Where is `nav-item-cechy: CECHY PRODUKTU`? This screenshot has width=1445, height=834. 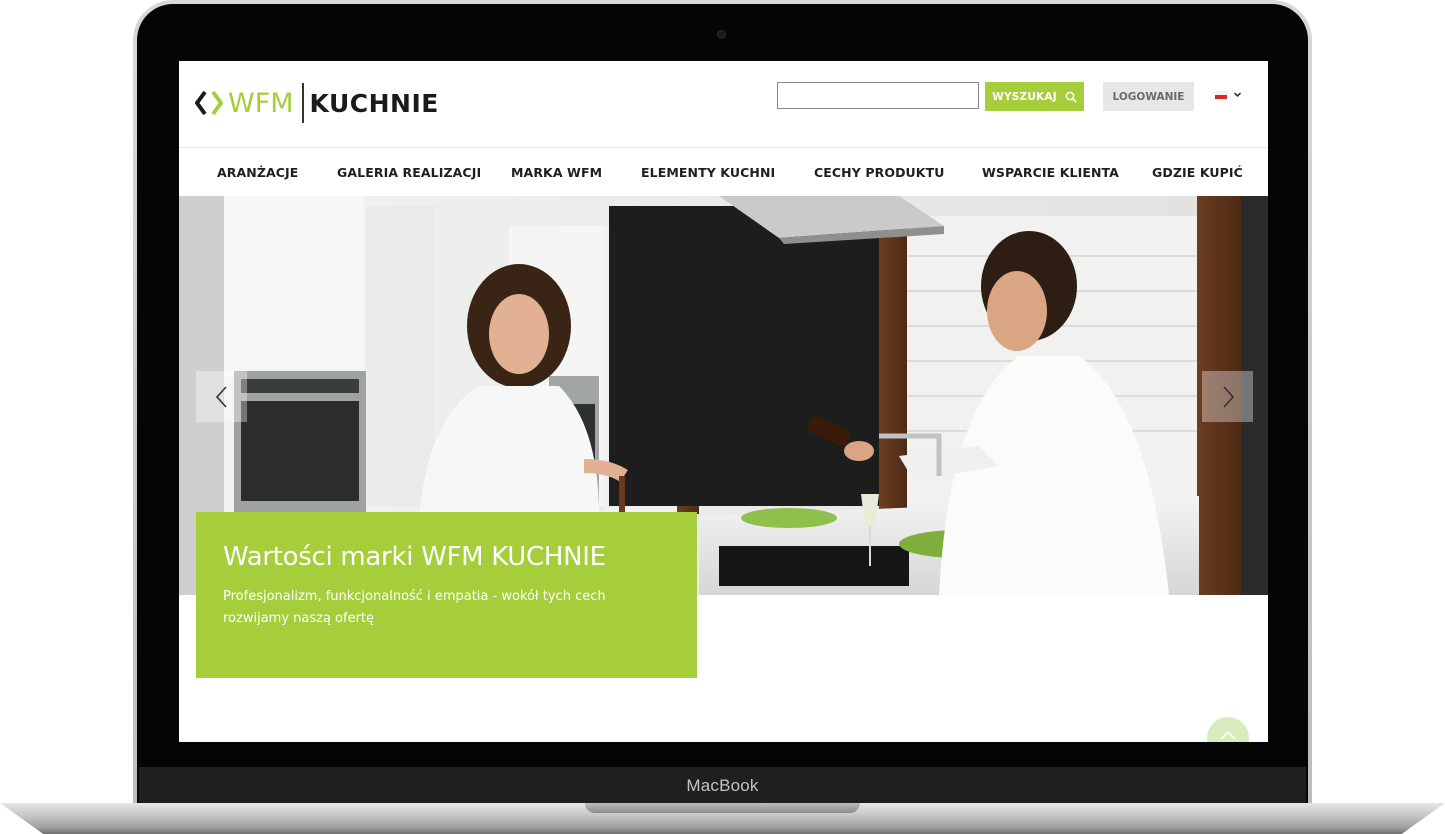 nav-item-cechy: CECHY PRODUKTU is located at coordinates (879, 172).